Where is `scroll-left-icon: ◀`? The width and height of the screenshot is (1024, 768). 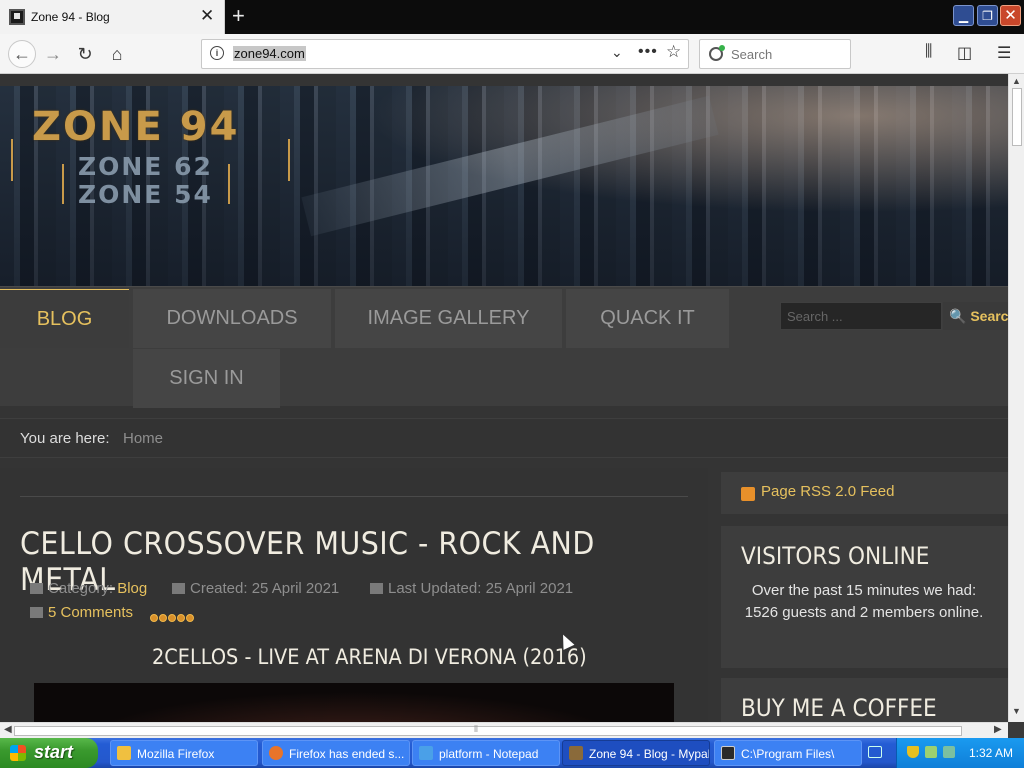
scroll-left-icon: ◀ is located at coordinates (8, 729).